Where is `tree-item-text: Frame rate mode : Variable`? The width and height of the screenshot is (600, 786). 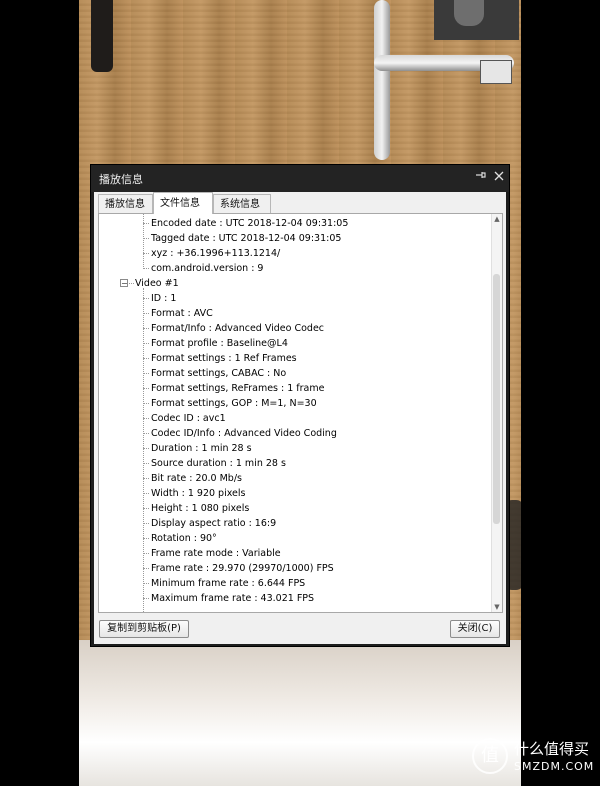 tree-item-text: Frame rate mode : Variable is located at coordinates (216, 553).